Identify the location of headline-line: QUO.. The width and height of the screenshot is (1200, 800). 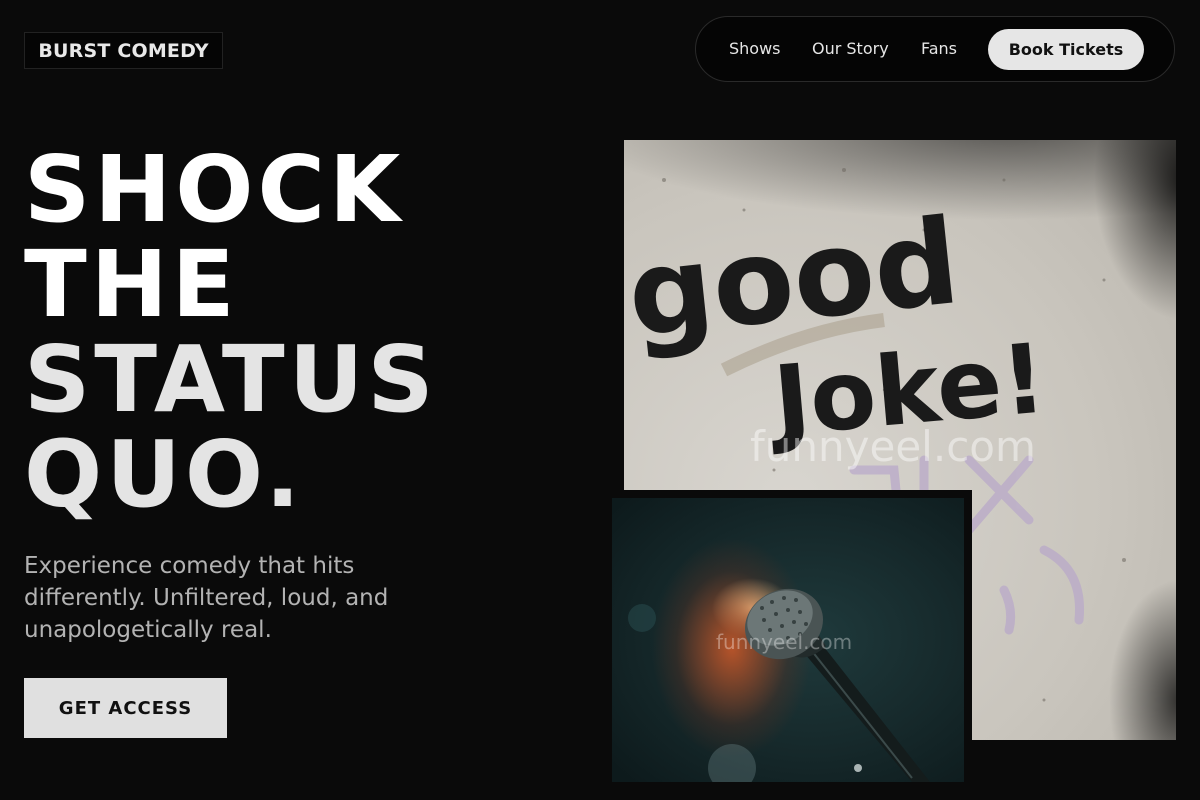
(164, 474).